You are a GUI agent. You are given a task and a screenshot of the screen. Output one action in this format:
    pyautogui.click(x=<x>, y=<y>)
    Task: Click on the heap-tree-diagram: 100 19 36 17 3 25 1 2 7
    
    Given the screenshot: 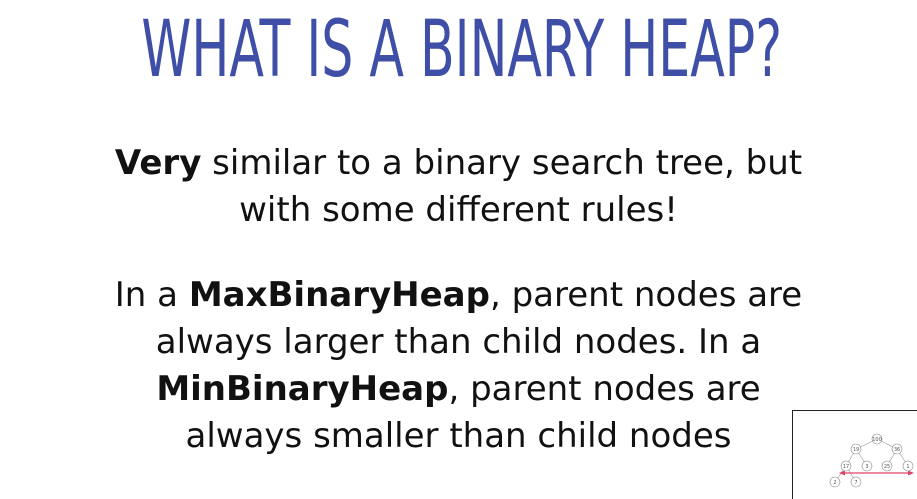 What is the action you would take?
    pyautogui.click(x=871, y=460)
    